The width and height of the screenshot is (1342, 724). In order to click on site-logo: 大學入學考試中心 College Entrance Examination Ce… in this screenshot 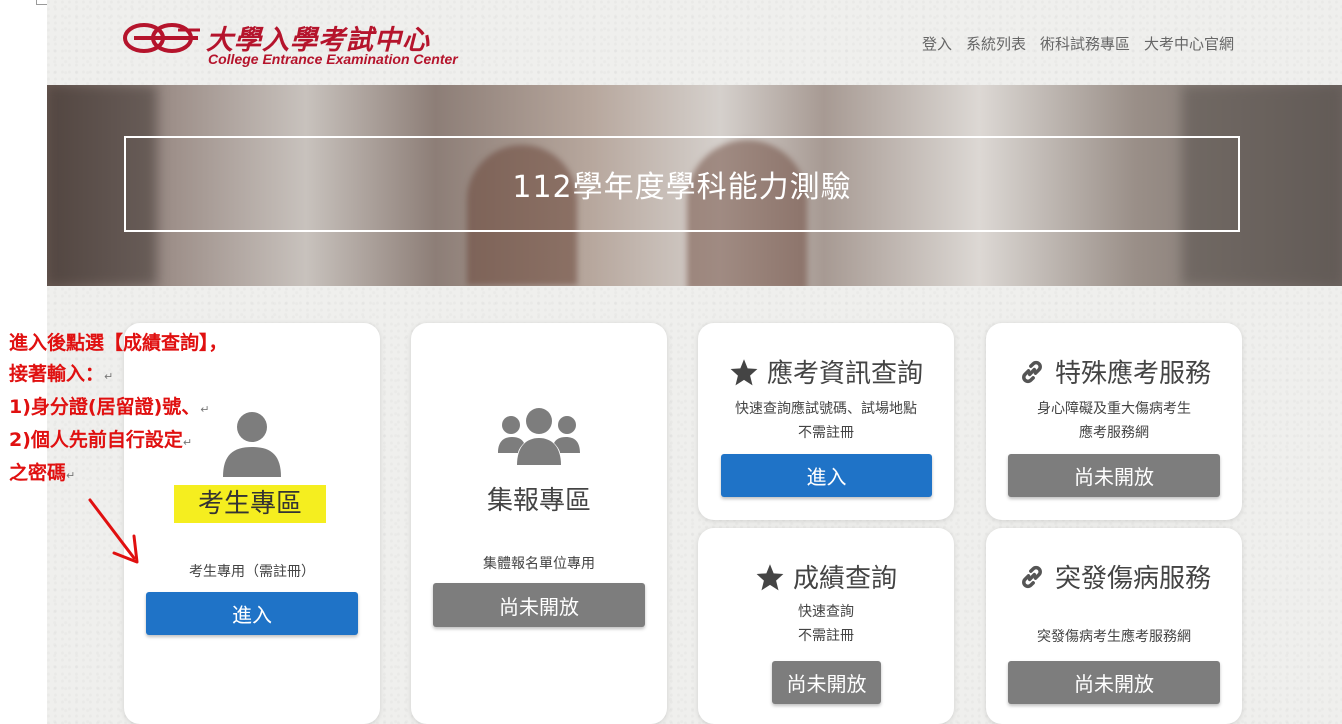, I will do `click(292, 42)`.